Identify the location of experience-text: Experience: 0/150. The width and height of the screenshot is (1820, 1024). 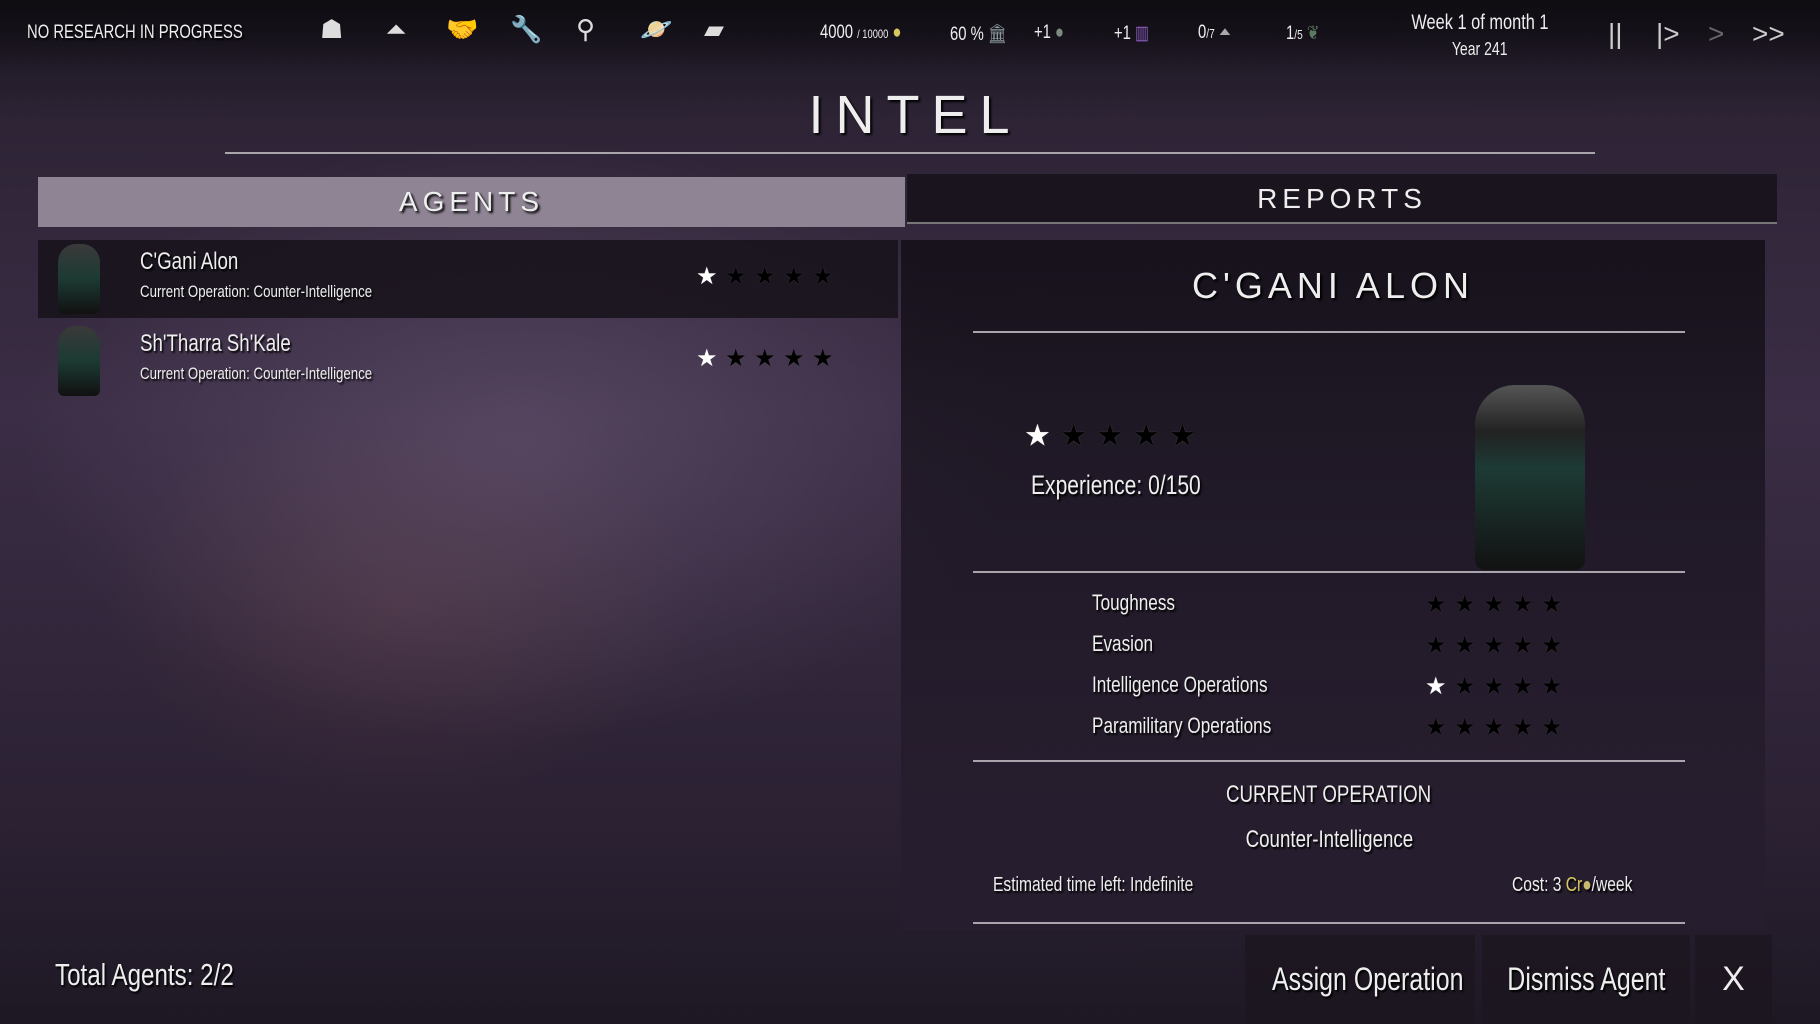
(1116, 485).